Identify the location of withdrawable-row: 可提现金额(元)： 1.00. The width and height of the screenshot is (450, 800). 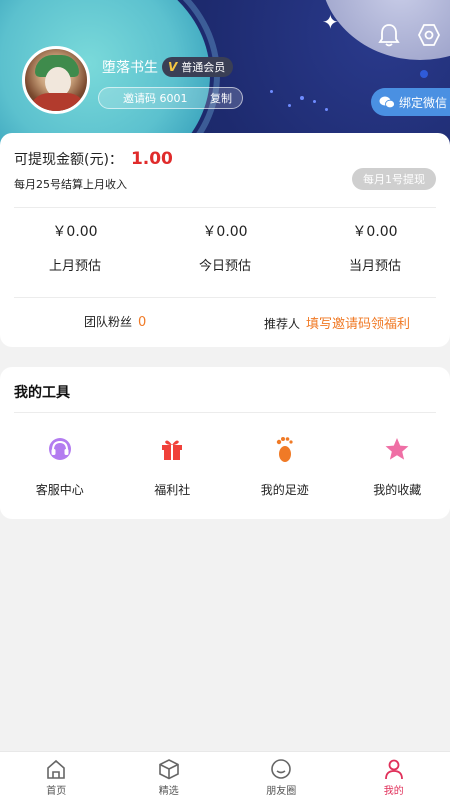
(93, 159).